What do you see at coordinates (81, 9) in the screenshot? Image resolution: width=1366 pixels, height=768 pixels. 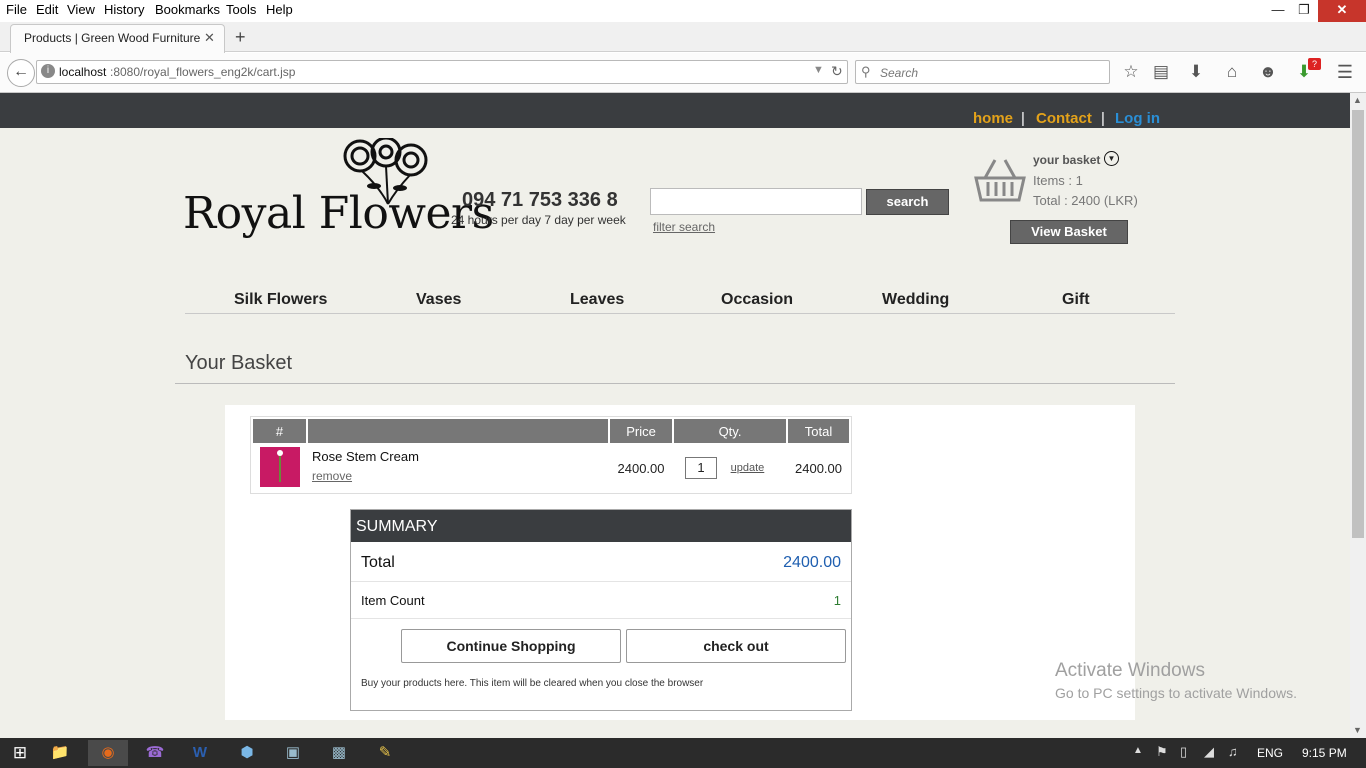 I see `menu-view: View` at bounding box center [81, 9].